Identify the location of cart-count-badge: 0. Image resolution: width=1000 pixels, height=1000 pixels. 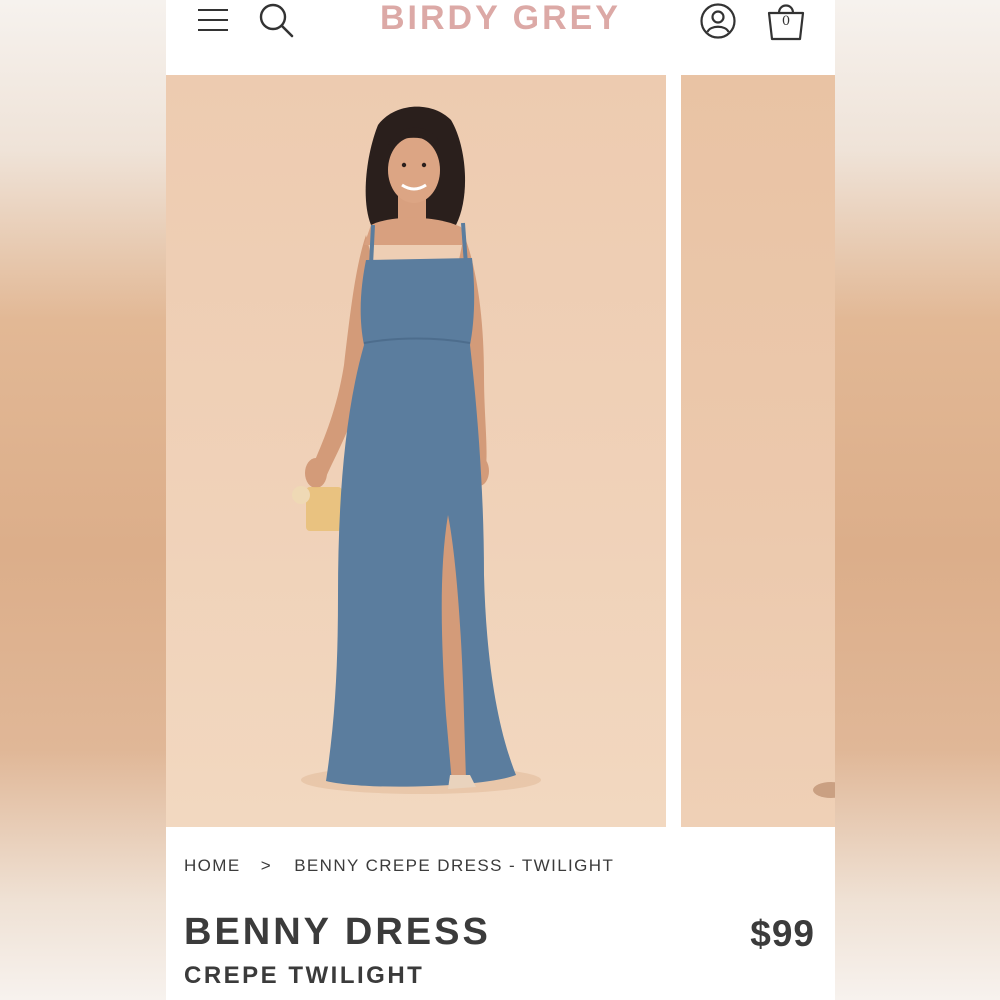
(786, 21).